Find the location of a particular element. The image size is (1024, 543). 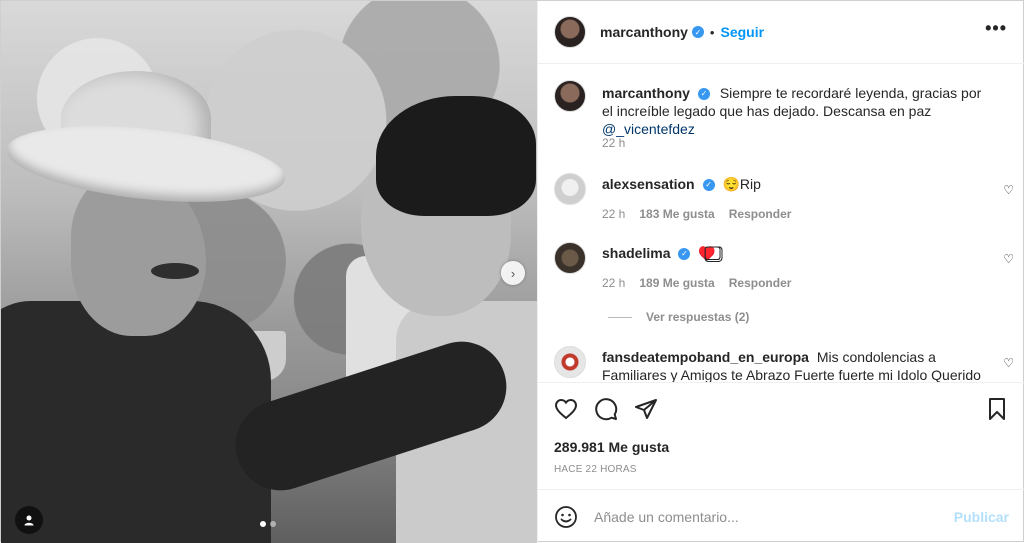

comment-username: alexsensation is located at coordinates (648, 184).